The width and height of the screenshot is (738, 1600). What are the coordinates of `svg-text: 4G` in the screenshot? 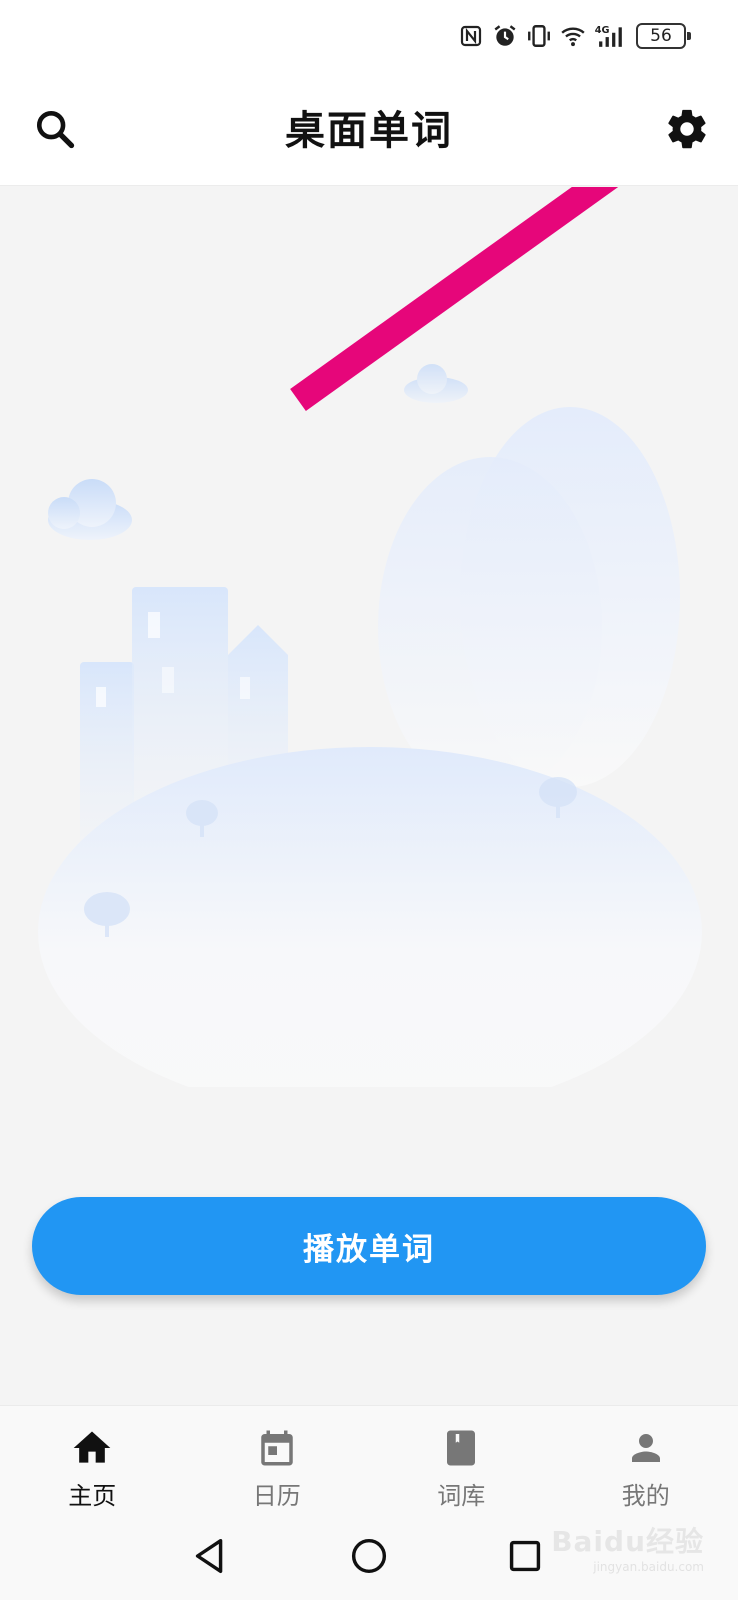 It's located at (602, 30).